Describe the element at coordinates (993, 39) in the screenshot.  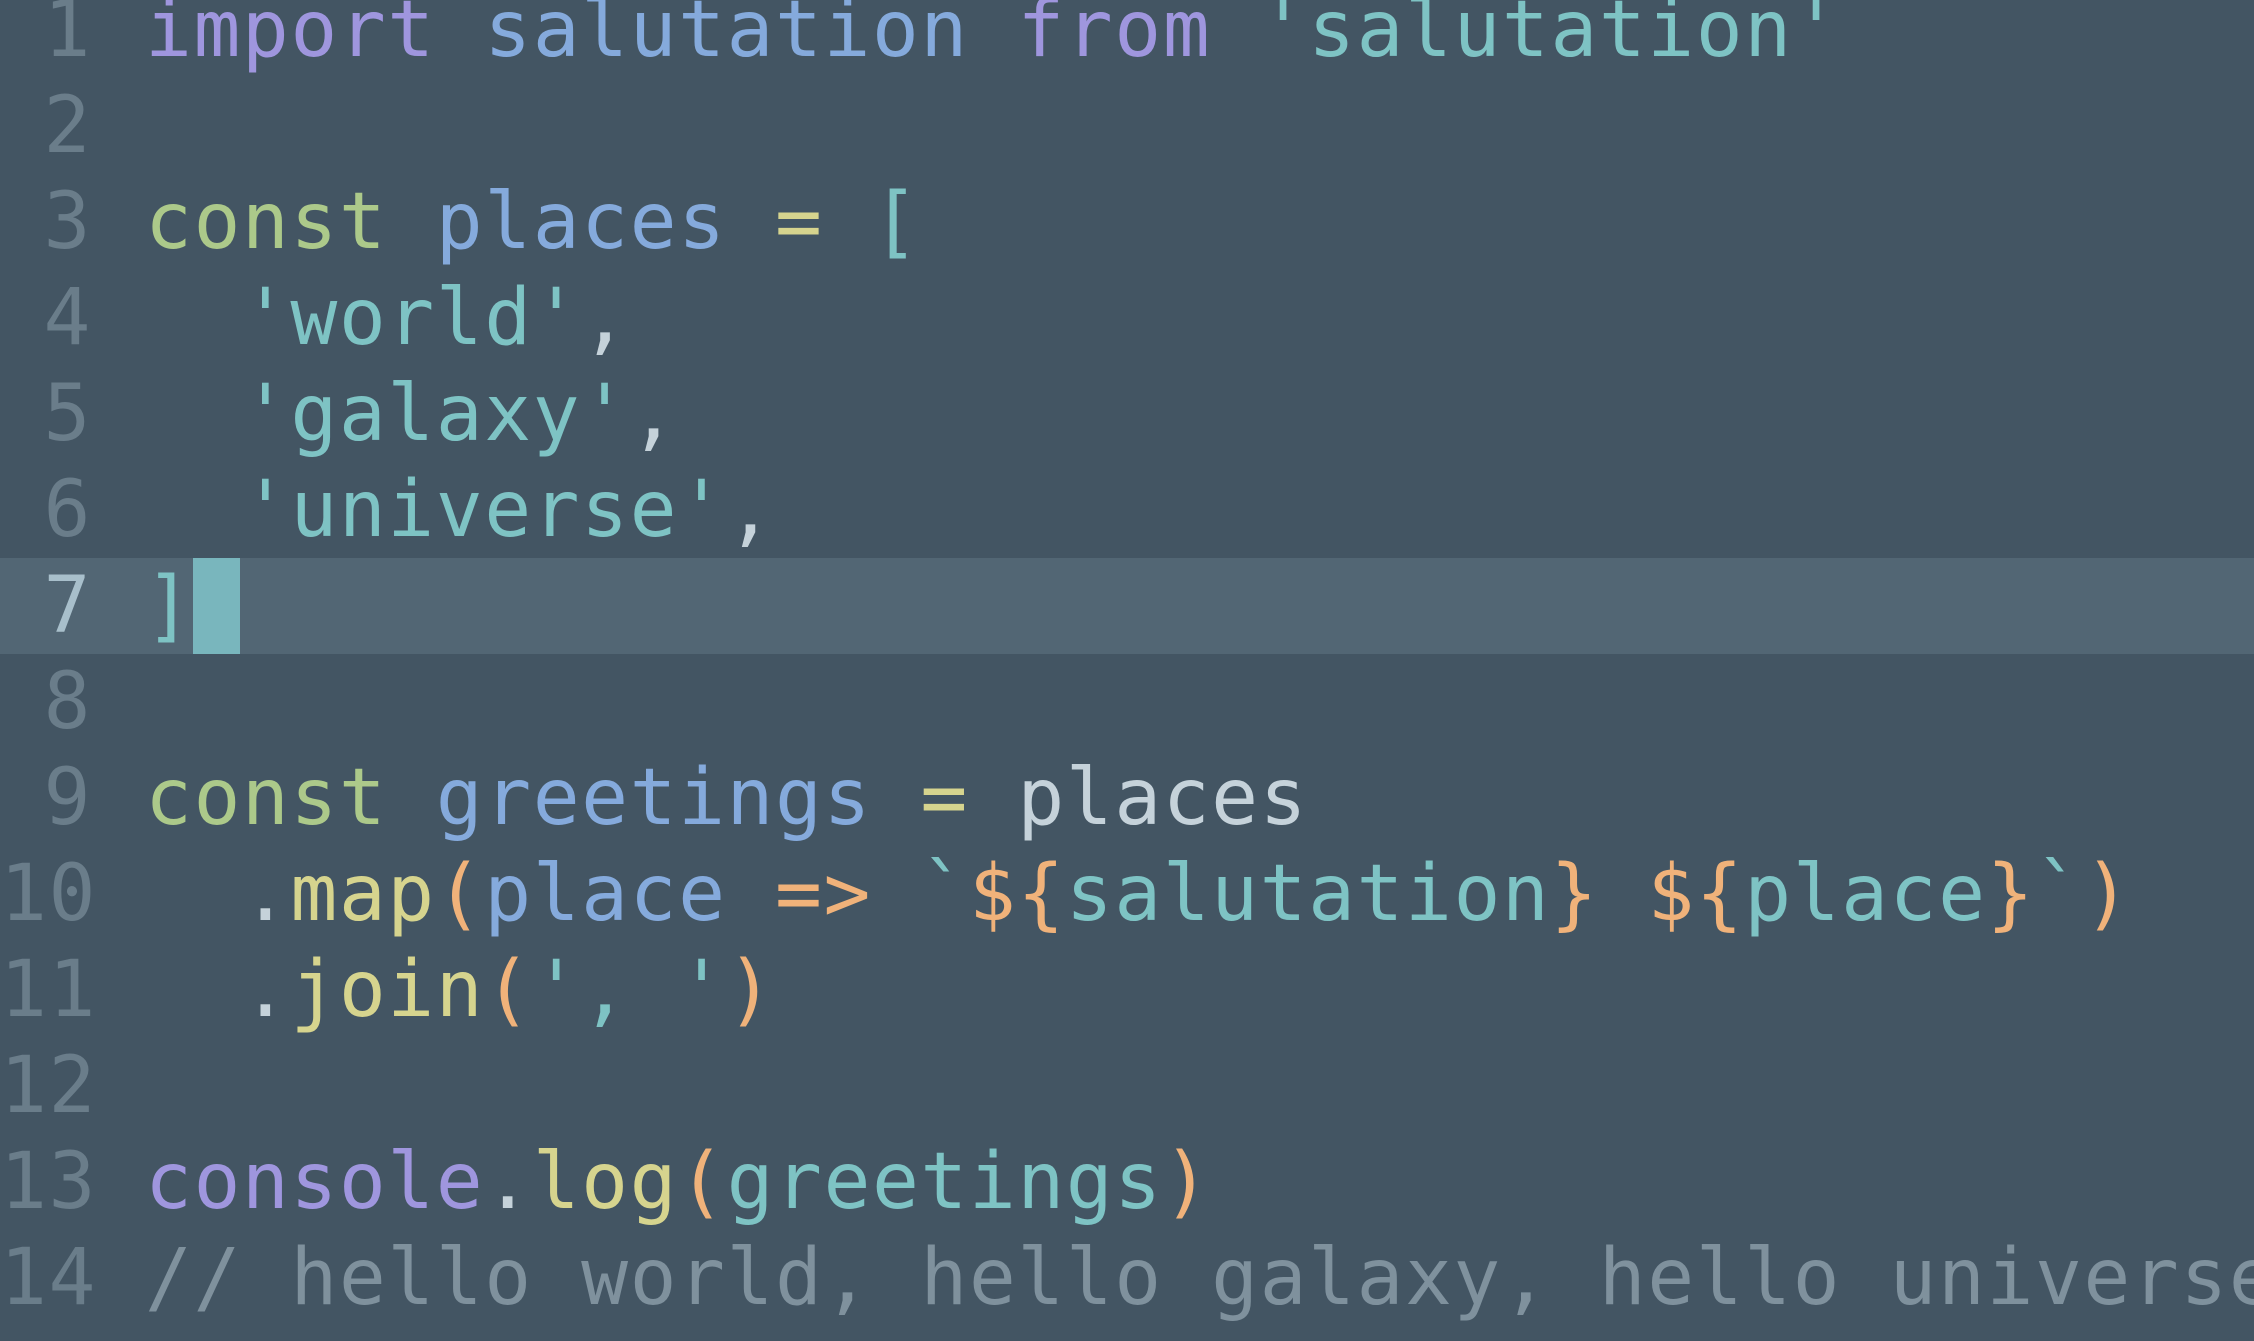
I see `code-text: import salutation from 'salutation'` at that location.